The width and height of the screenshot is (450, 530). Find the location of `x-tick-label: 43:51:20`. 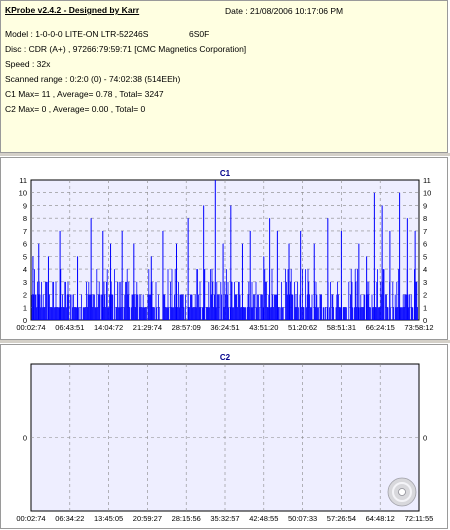

x-tick-label: 43:51:20 is located at coordinates (263, 327).